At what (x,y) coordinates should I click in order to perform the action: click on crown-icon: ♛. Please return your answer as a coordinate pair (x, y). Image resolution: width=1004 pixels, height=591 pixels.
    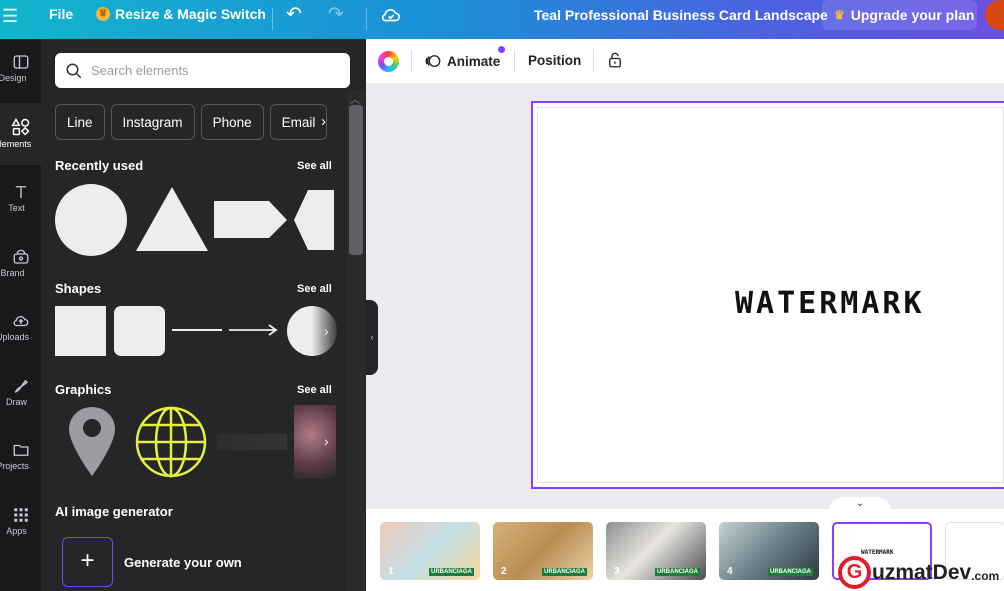
    Looking at the image, I should click on (103, 14).